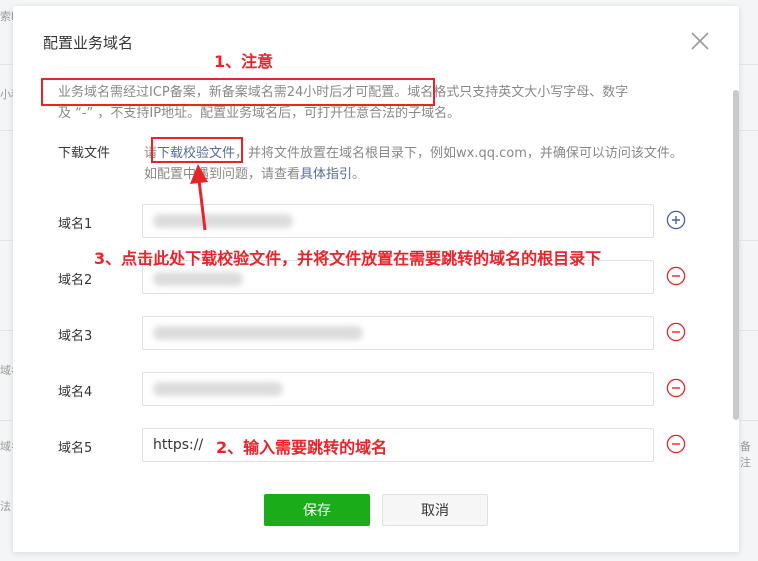  Describe the element at coordinates (317, 510) in the screenshot. I see `save-button: 保存` at that location.